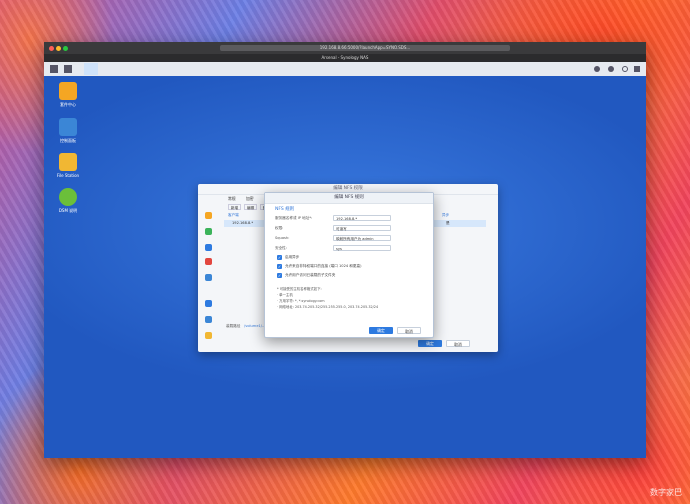 The height and width of the screenshot is (504, 690). I want to click on tab-general: 常规, so click(232, 199).